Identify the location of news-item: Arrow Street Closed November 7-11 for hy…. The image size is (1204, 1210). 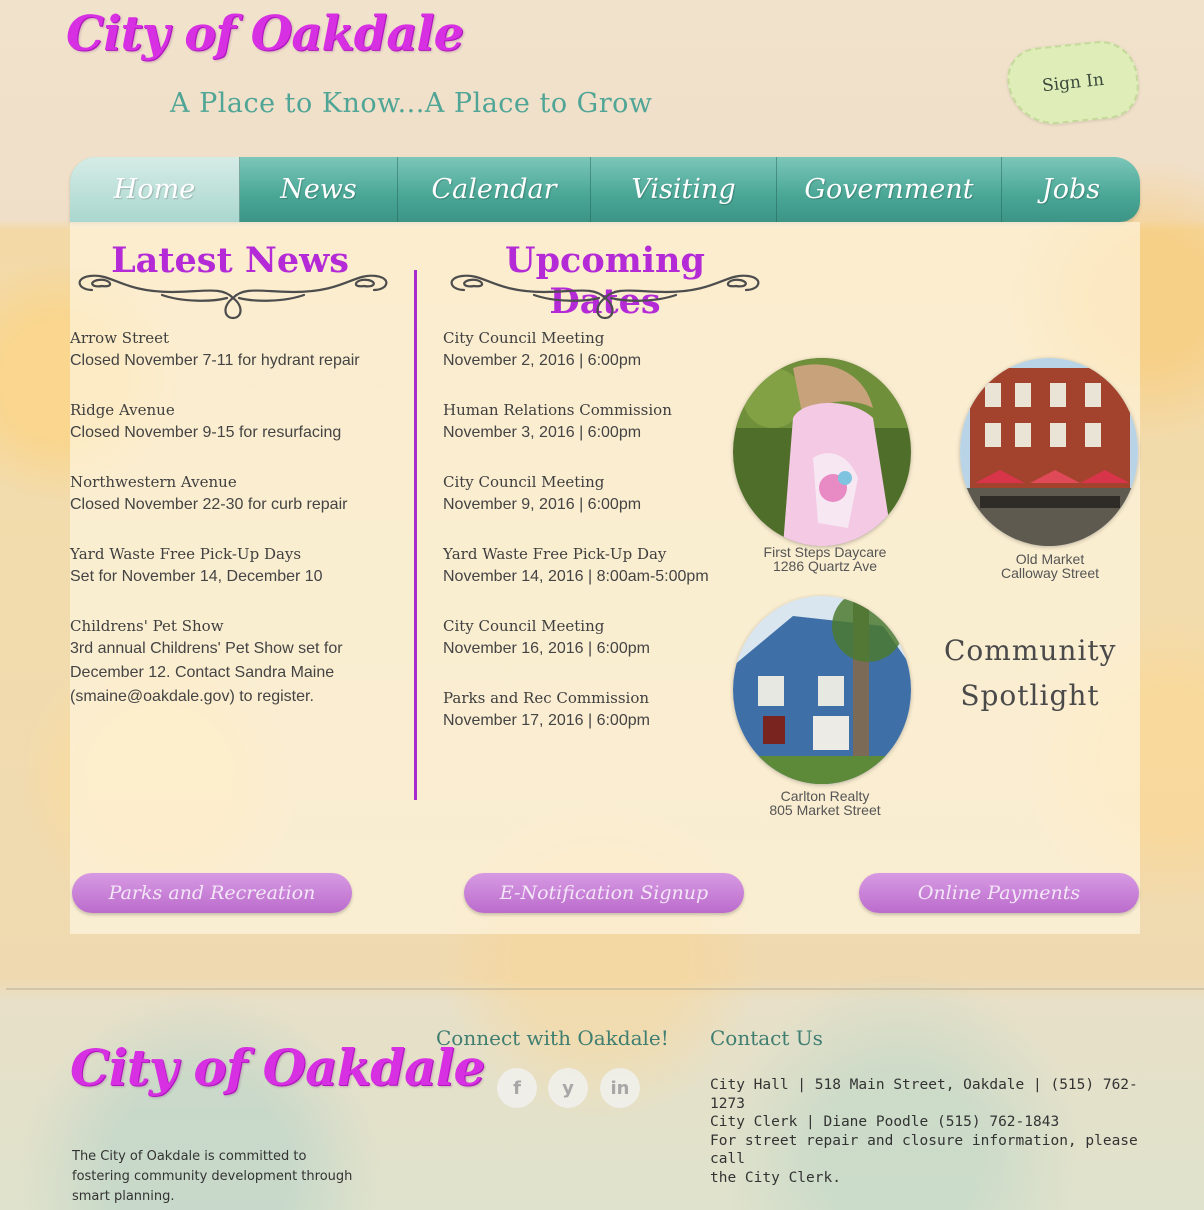
(215, 350).